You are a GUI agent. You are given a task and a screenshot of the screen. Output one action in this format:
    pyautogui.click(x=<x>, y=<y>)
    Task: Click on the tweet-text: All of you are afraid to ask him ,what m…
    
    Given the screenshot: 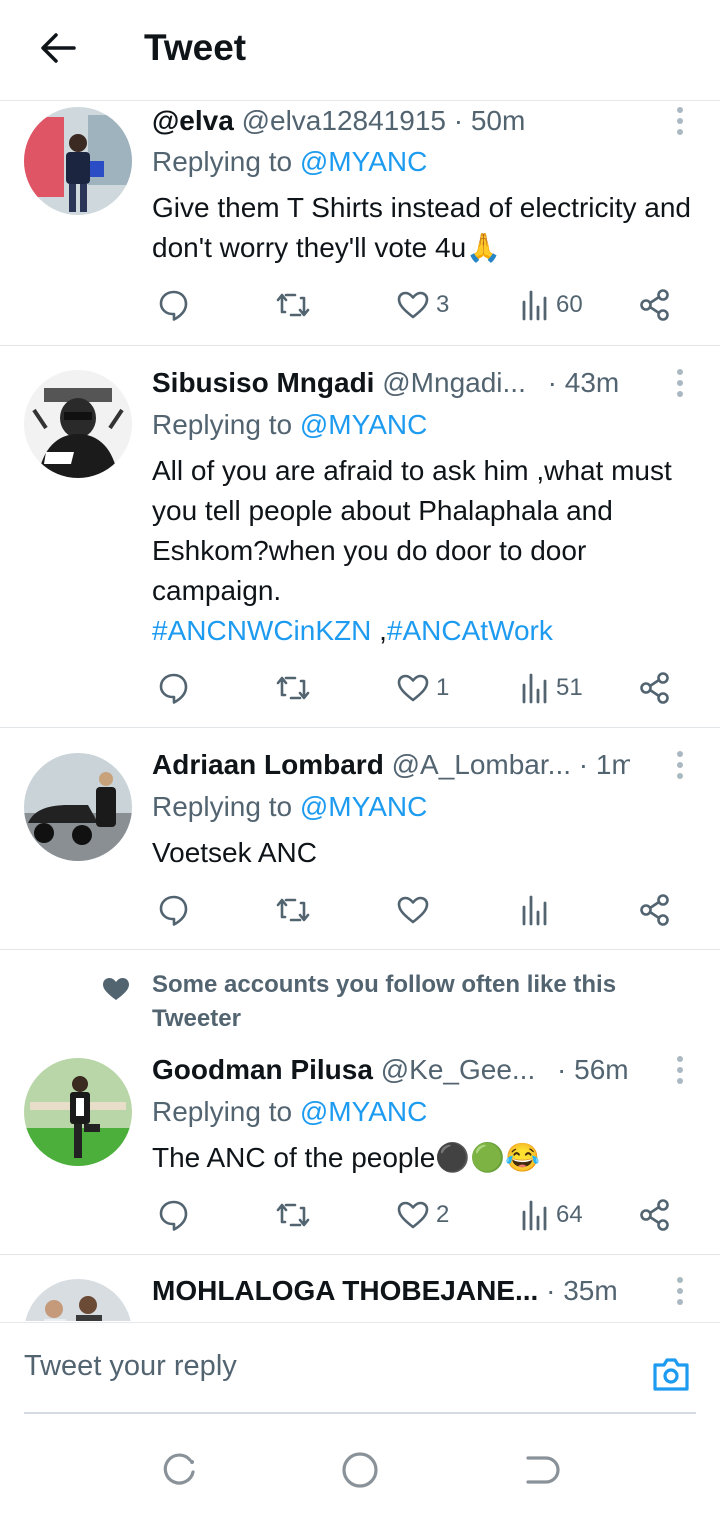 What is the action you would take?
    pyautogui.click(x=412, y=530)
    